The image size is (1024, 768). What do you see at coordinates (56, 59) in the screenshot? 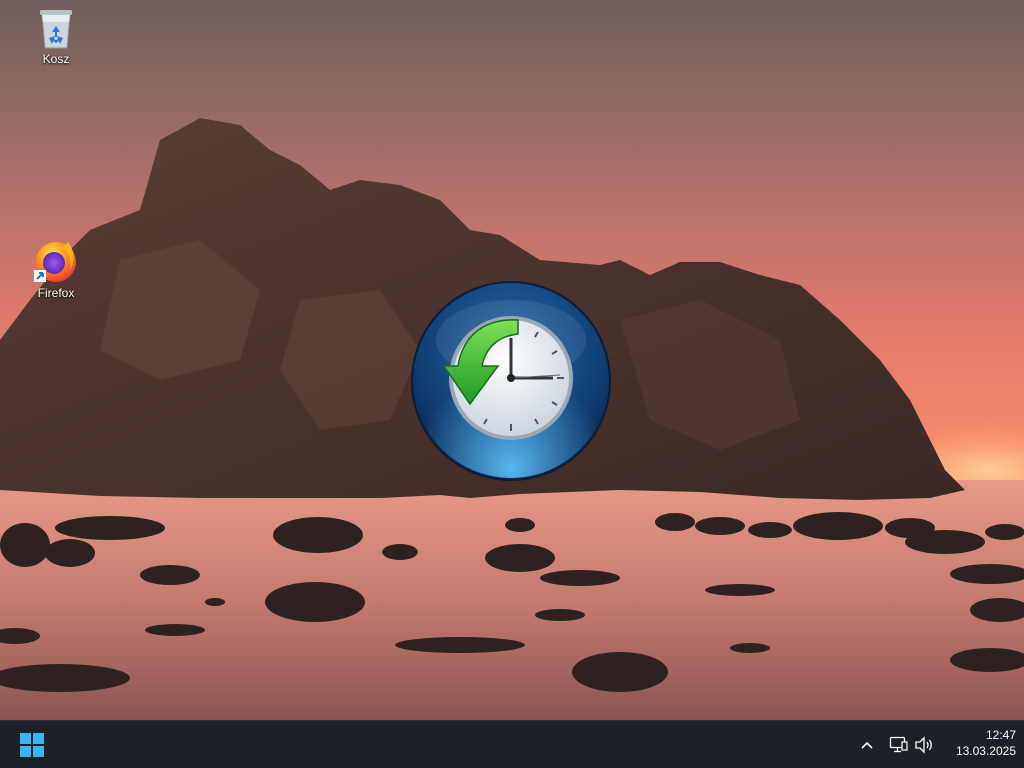
I see `desktop-icon-label: Kosz` at bounding box center [56, 59].